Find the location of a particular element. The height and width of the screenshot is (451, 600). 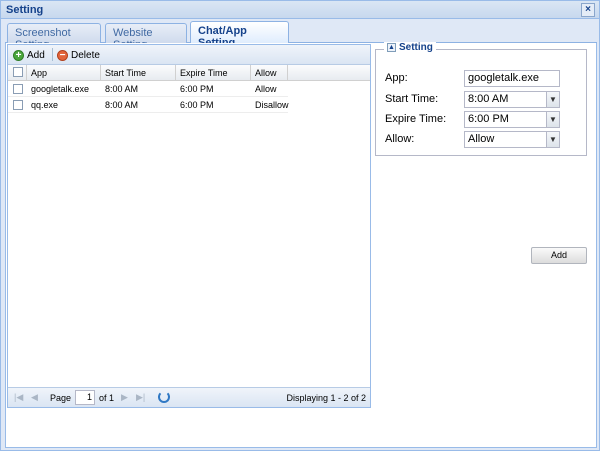

grid-header: App Start Time Expire Time Allow is located at coordinates (189, 73).